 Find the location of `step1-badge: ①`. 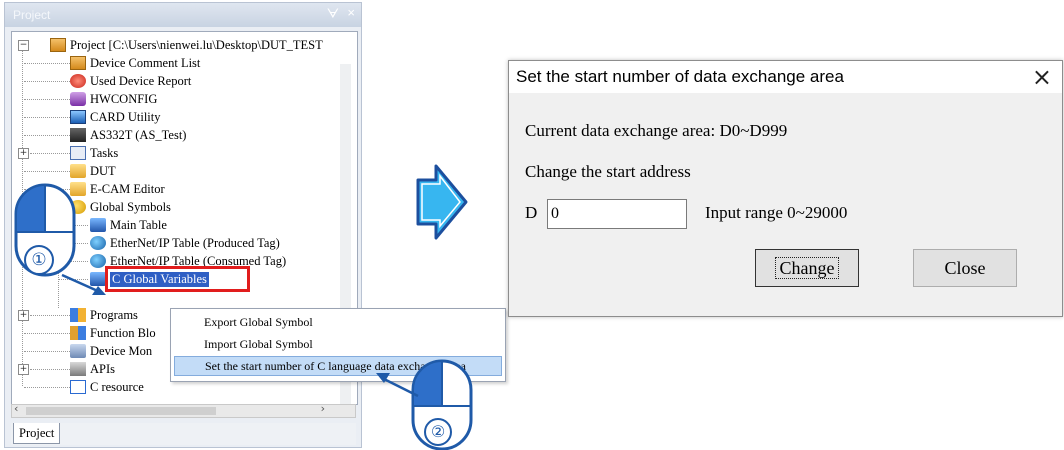

step1-badge: ① is located at coordinates (39, 260).